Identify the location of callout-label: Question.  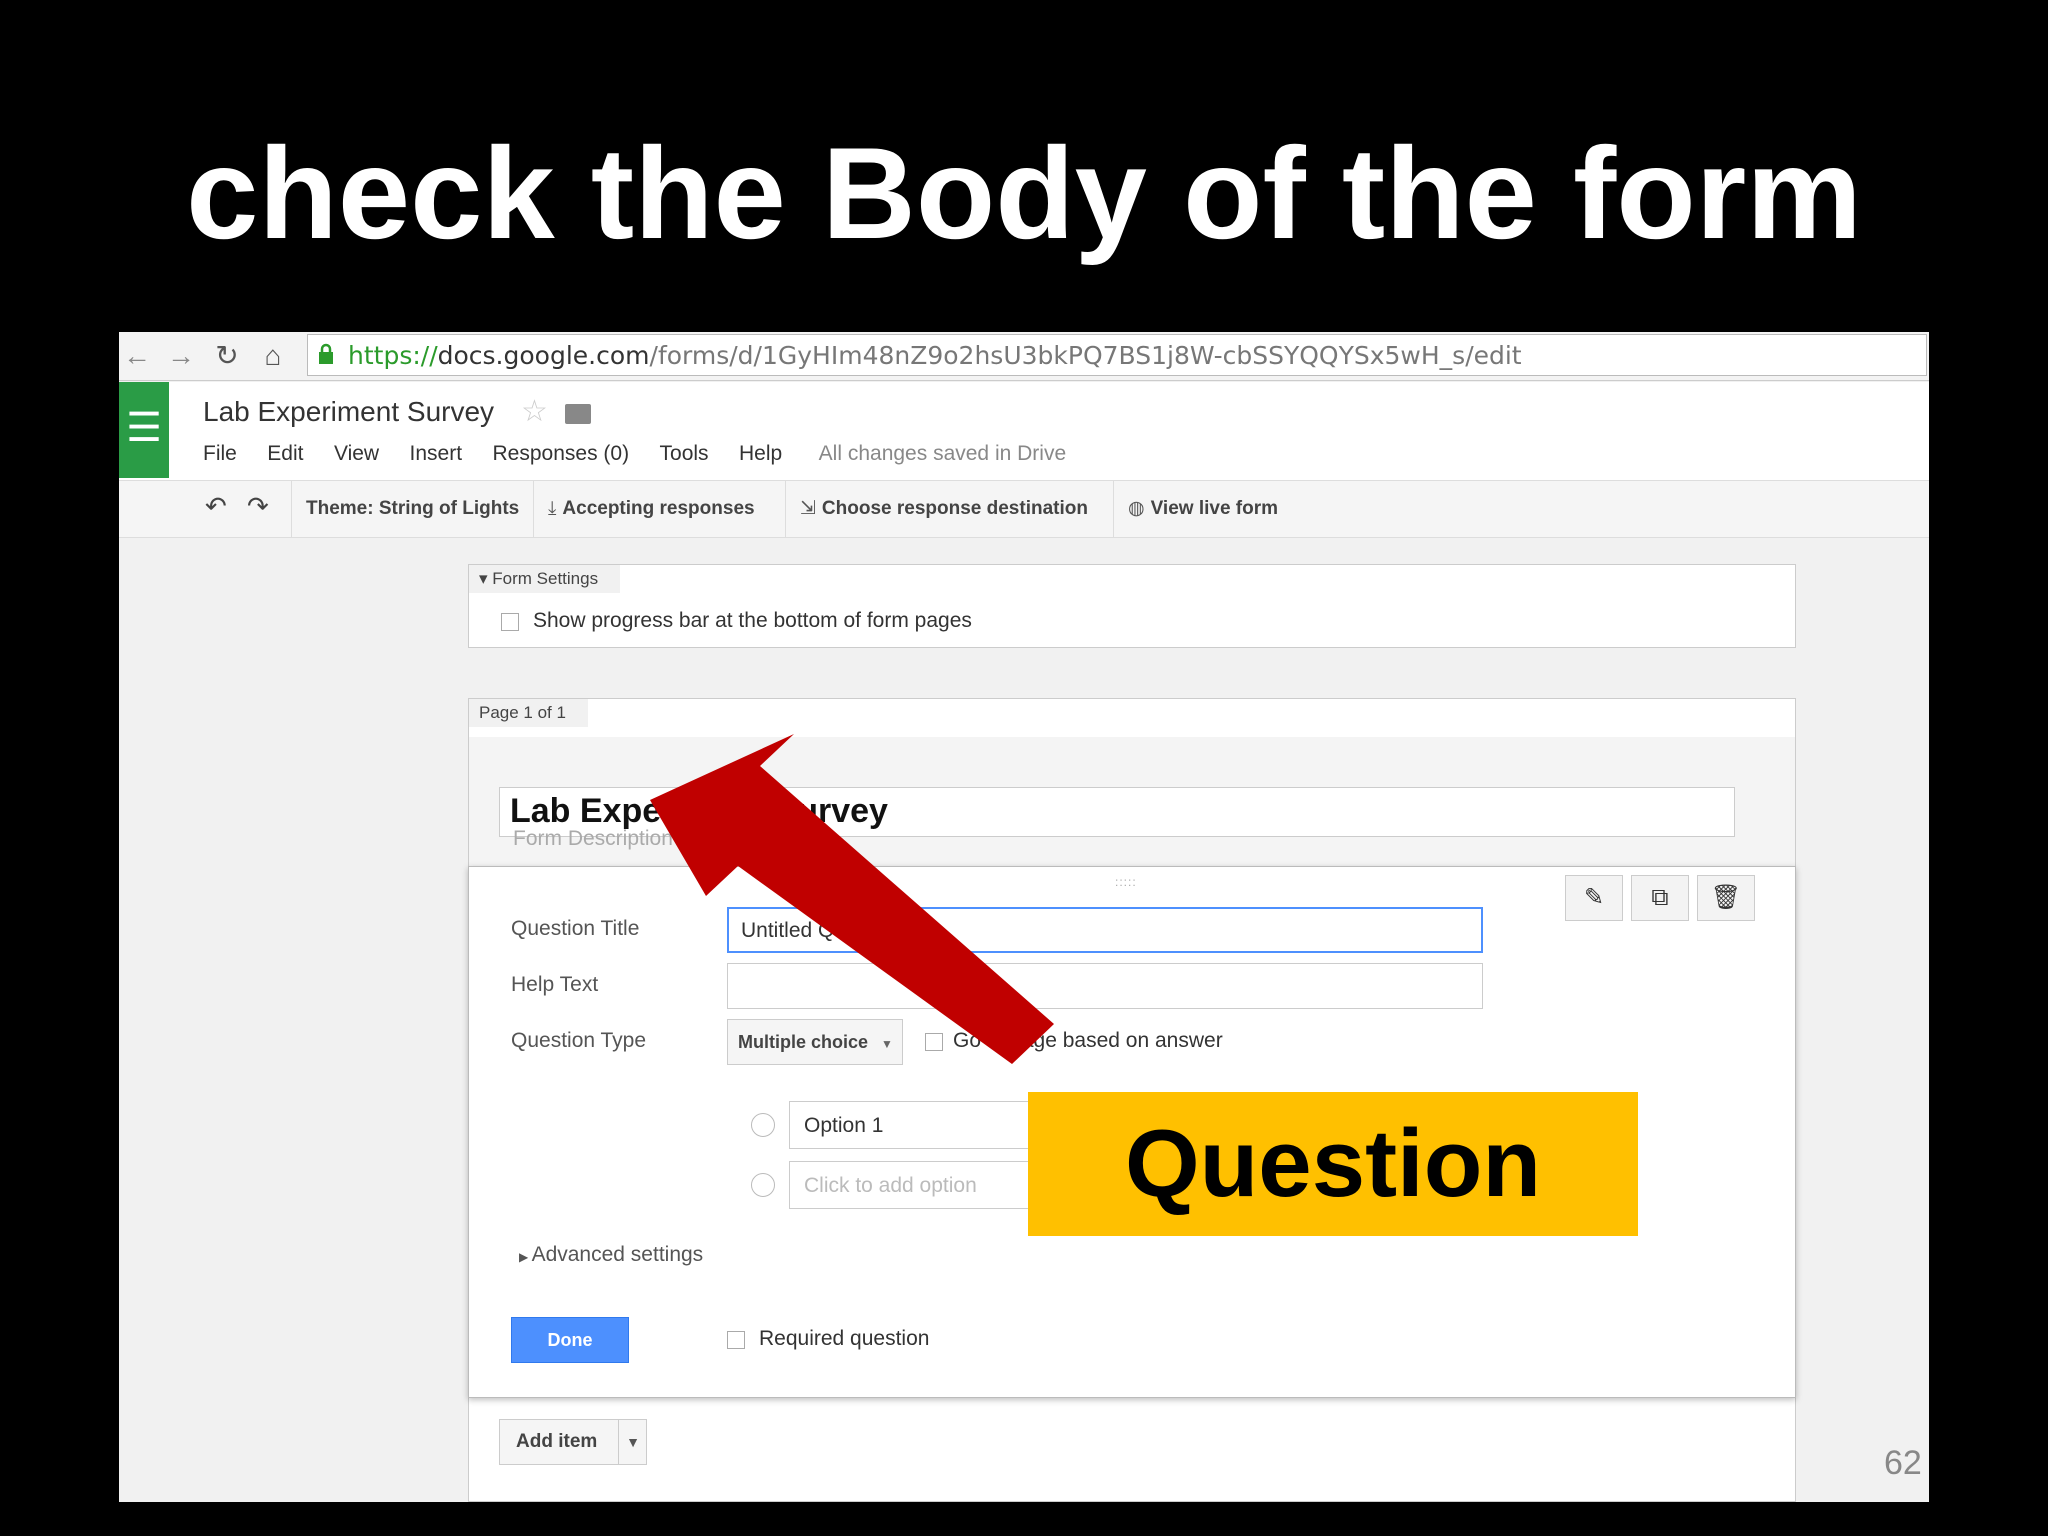
(1333, 1164).